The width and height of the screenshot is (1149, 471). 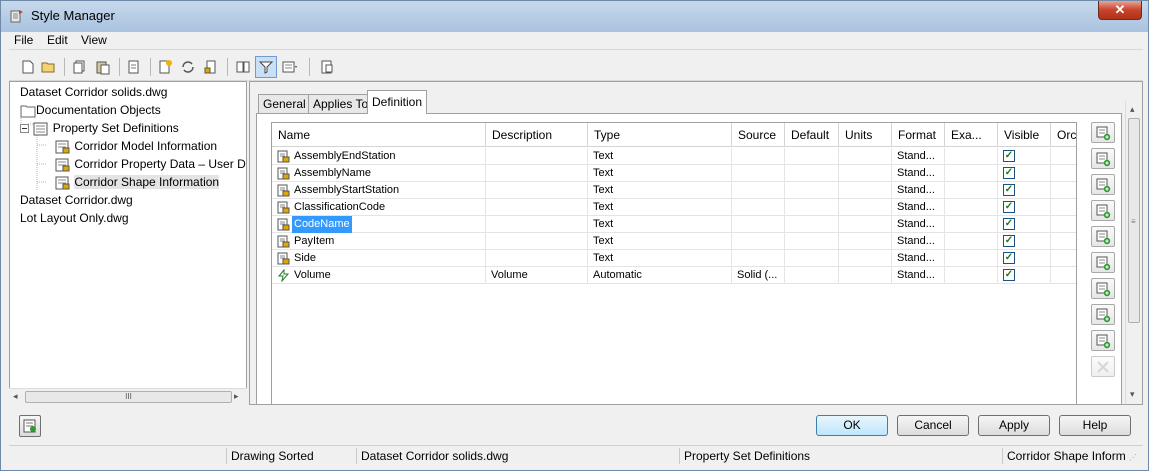 What do you see at coordinates (1014, 425) in the screenshot?
I see `apply-button: Apply` at bounding box center [1014, 425].